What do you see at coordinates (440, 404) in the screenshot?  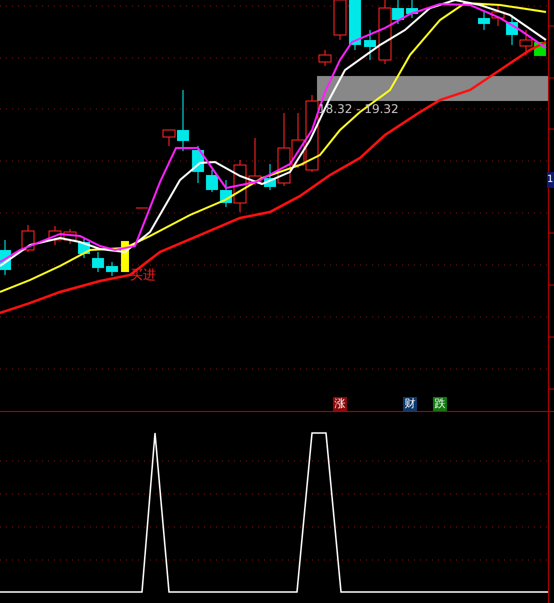 I see `event-marker: 跌` at bounding box center [440, 404].